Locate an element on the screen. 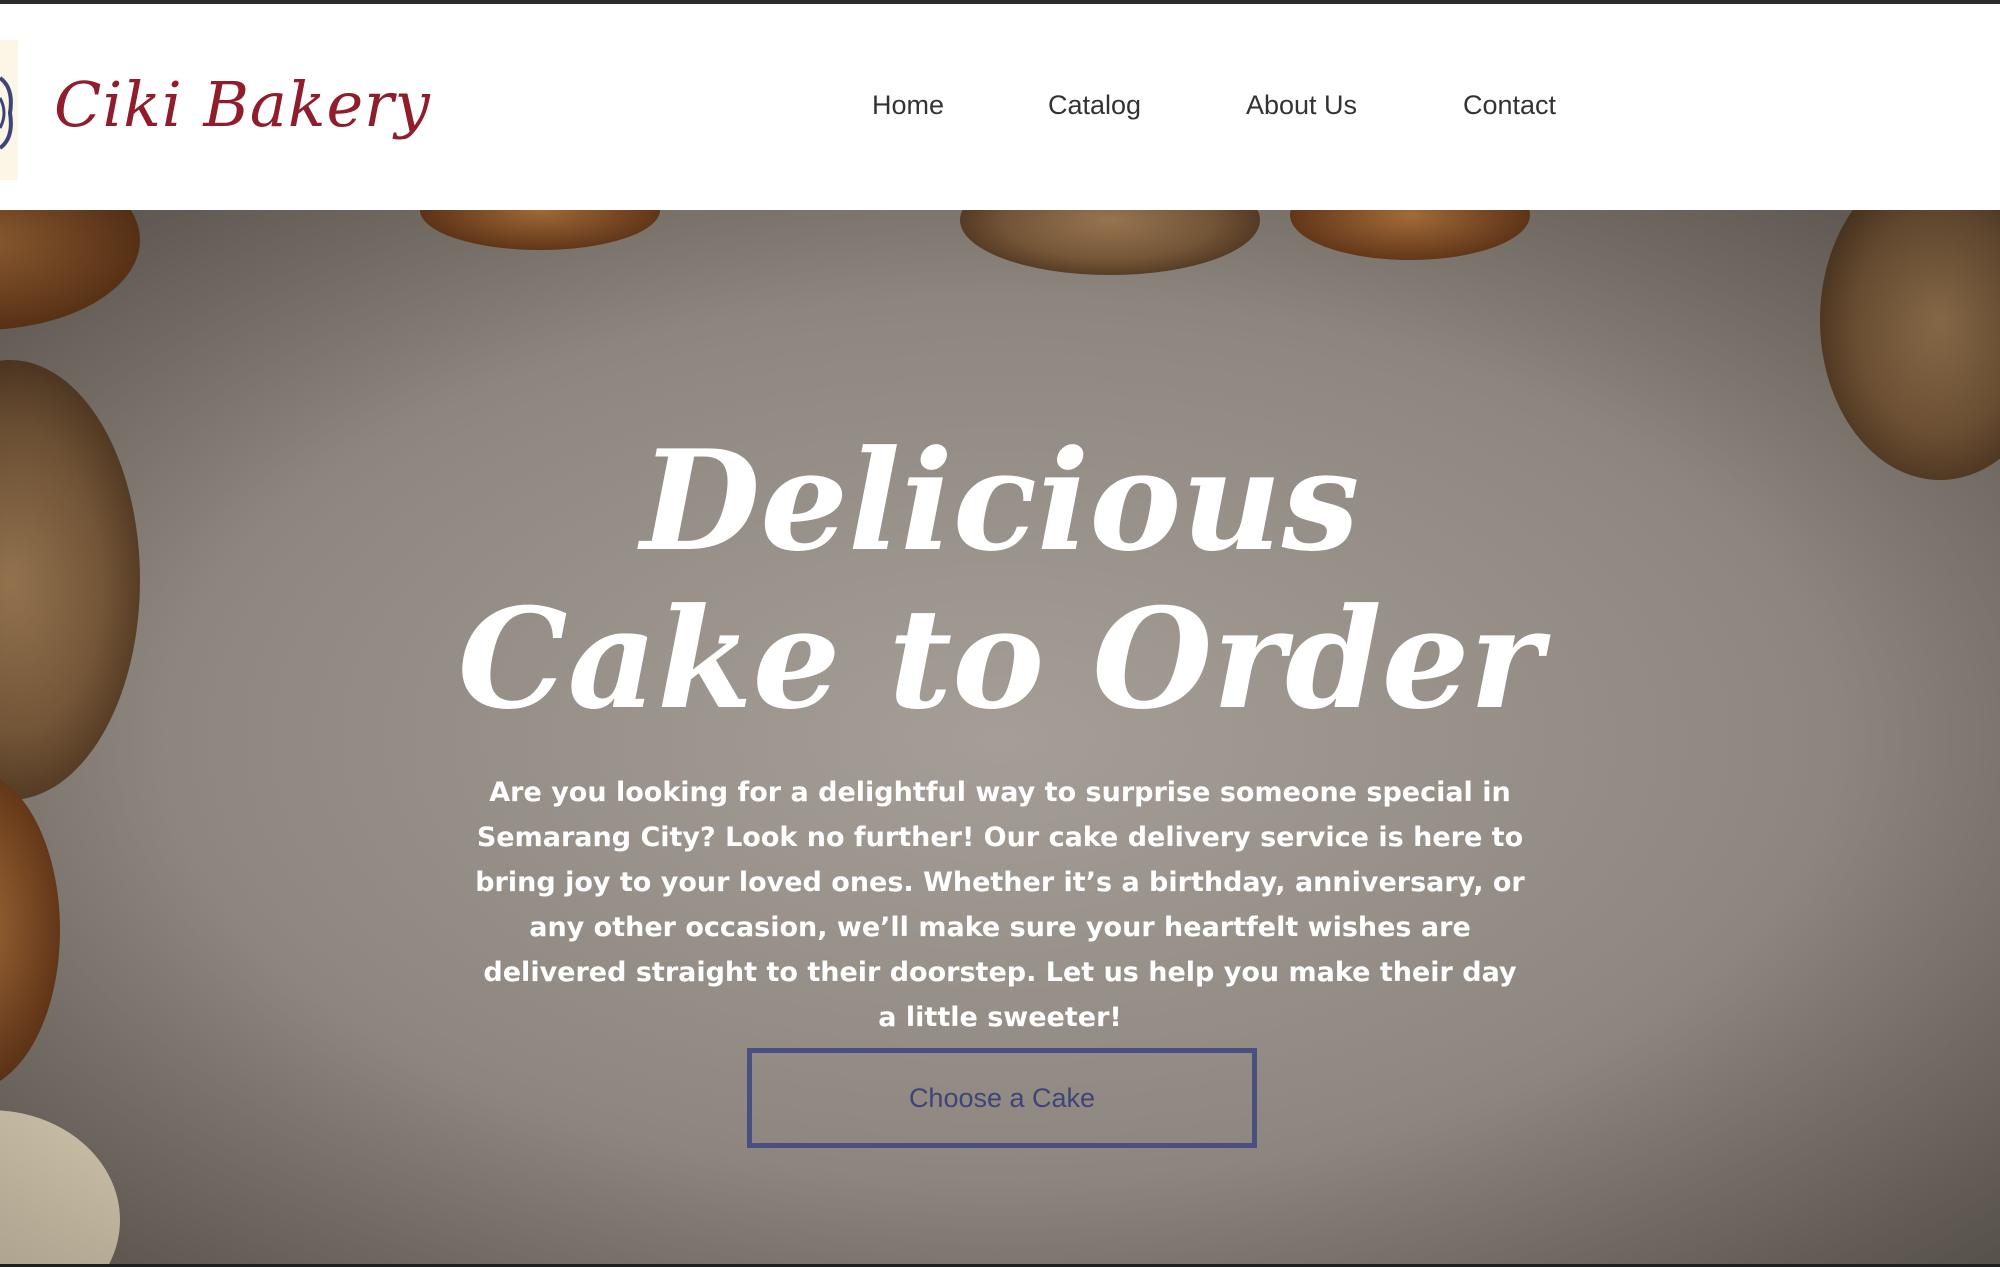 This screenshot has width=2000, height=1267. hero-title-line1: Delicious is located at coordinates (1000, 500).